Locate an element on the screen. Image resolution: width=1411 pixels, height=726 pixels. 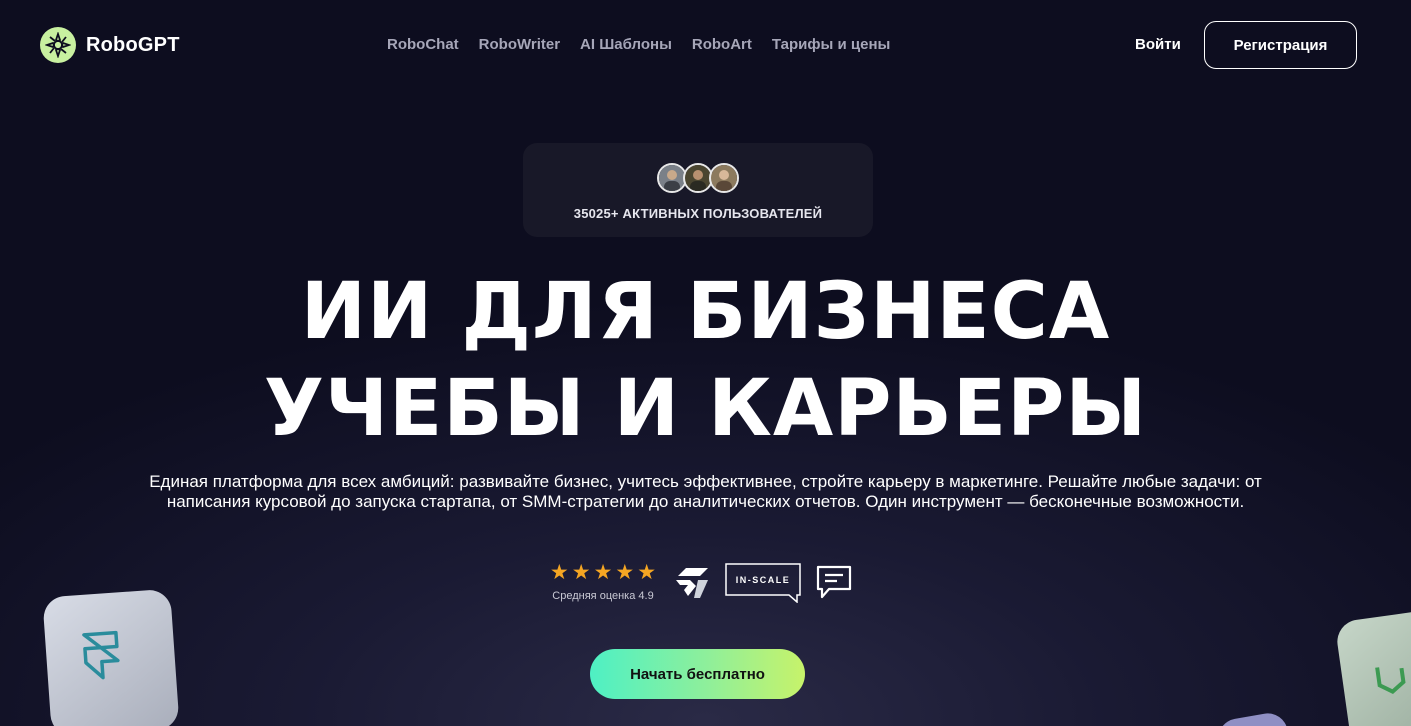
active-users-badge: 35025+ АКТИВНЫХ ПОЛЬЗОВАТЕЛЕЙ is located at coordinates (698, 190).